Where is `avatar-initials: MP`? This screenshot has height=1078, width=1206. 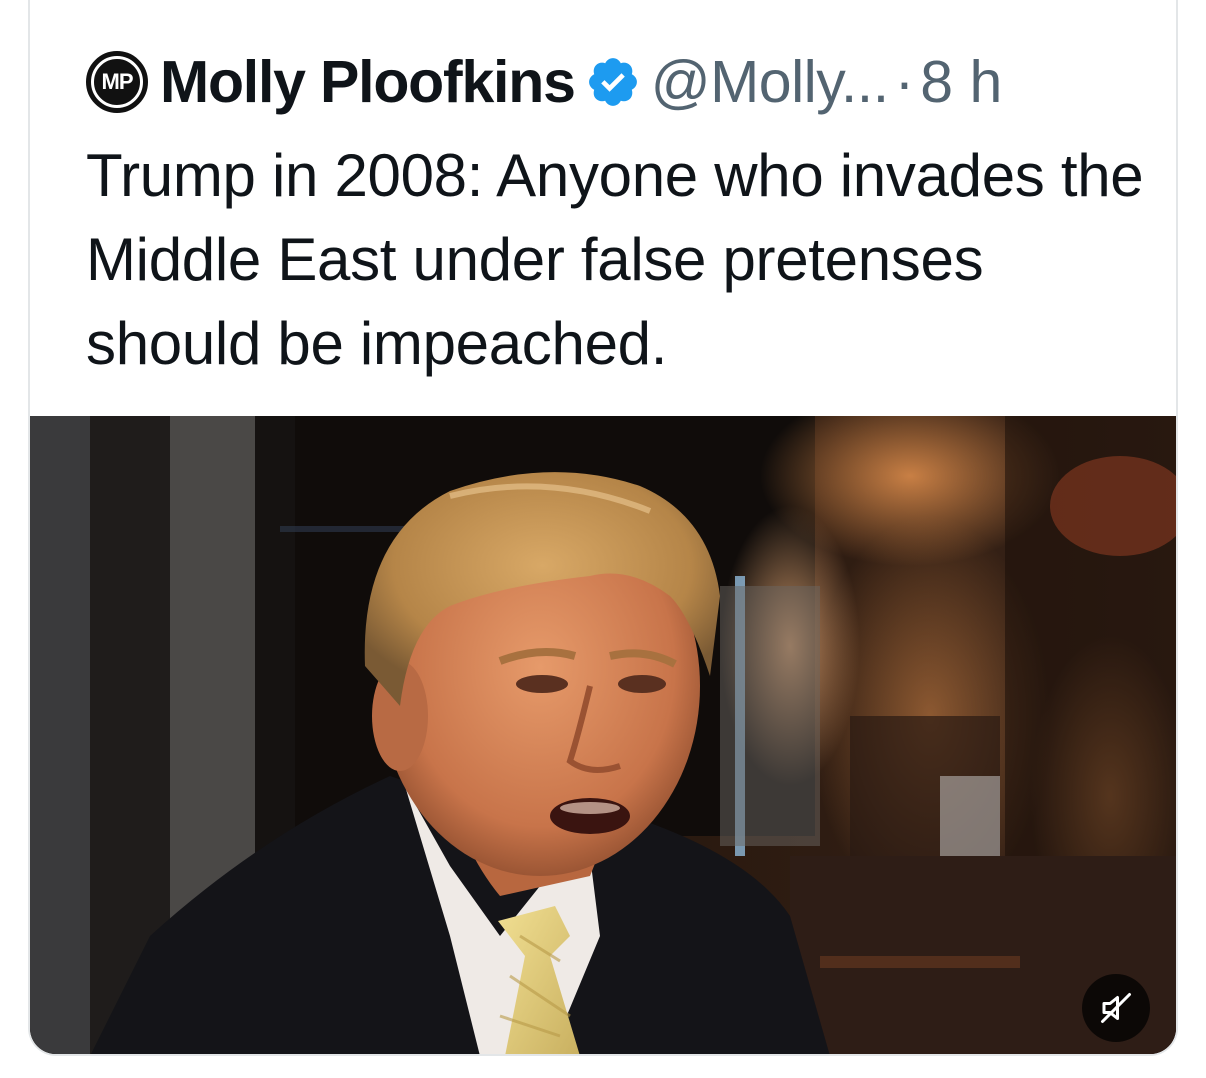 avatar-initials: MP is located at coordinates (117, 82).